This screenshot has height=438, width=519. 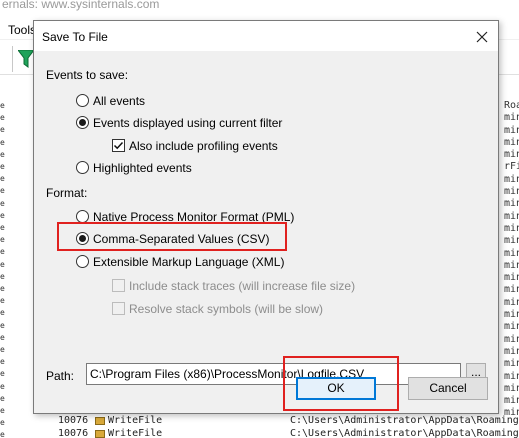 I want to click on xml-format-radio, so click(x=82, y=261).